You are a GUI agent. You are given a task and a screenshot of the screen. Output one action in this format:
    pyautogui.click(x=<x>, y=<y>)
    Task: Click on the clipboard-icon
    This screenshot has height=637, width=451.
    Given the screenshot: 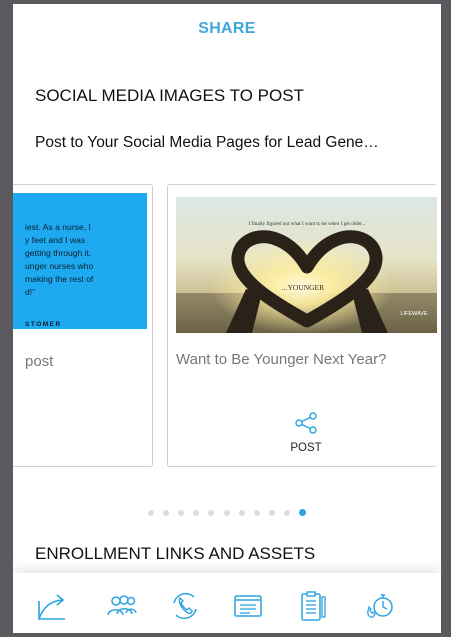 What is the action you would take?
    pyautogui.click(x=313, y=606)
    